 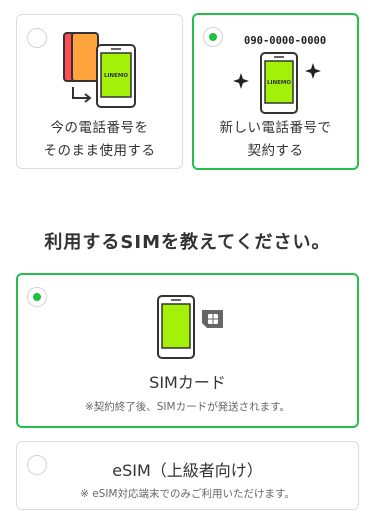 I want to click on esim-note: ※ eSIM対応端末でのみご利用いただけます。, so click(x=187, y=494).